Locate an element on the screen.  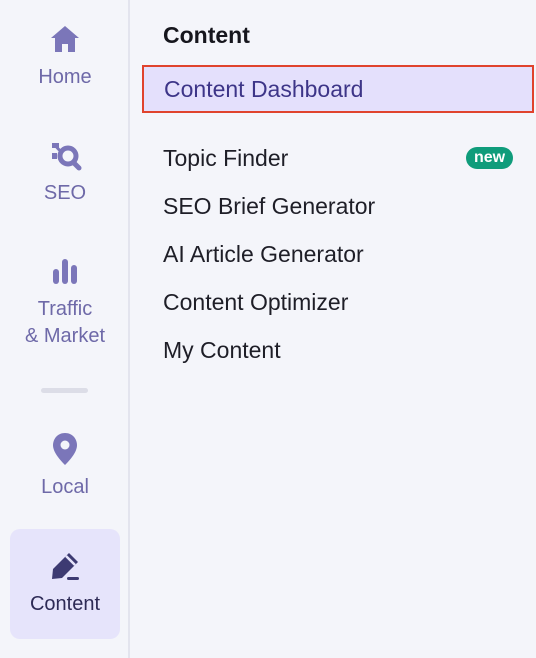
rail-item-label: Content is located at coordinates (65, 604).